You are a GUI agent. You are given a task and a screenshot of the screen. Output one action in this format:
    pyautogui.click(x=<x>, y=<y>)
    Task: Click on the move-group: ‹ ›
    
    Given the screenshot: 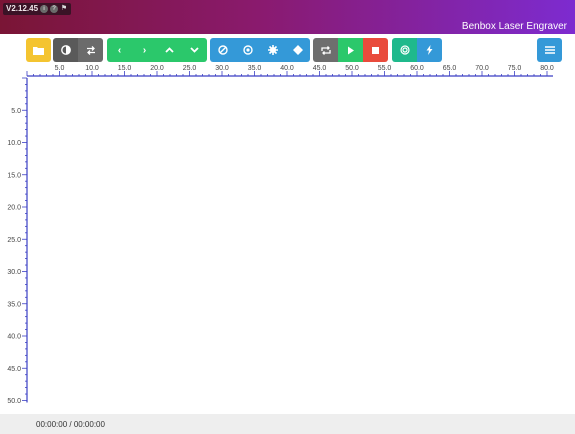 What is the action you would take?
    pyautogui.click(x=157, y=50)
    